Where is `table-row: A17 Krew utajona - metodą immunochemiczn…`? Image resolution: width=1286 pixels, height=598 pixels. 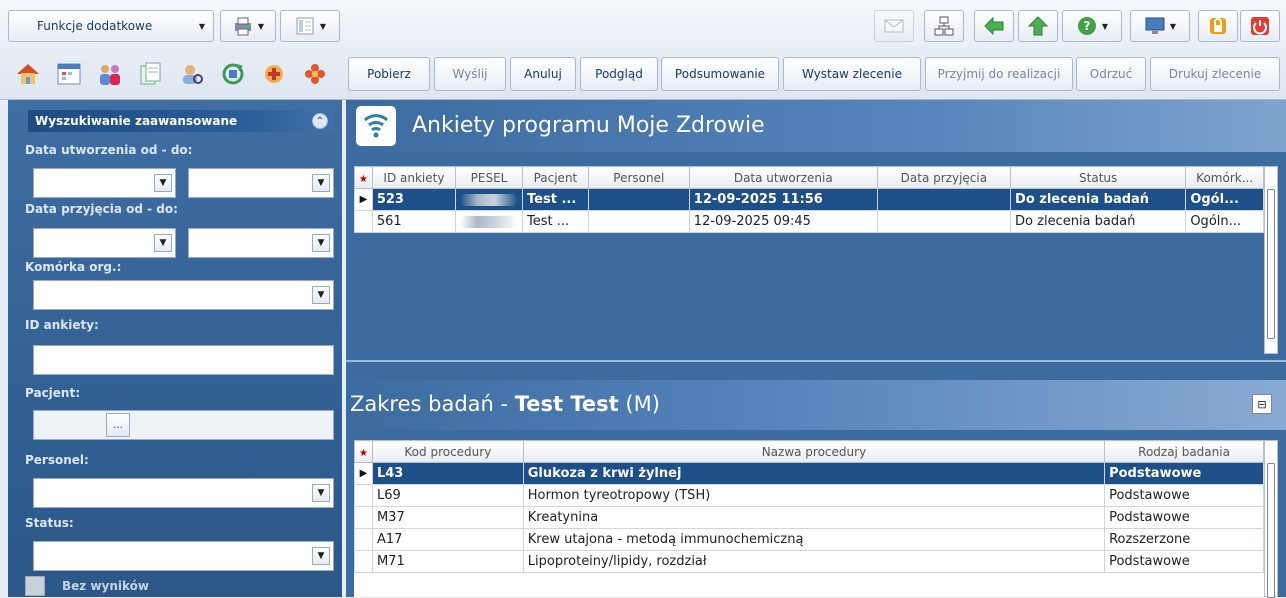 table-row: A17 Krew utajona - metodą immunochemiczn… is located at coordinates (809, 539).